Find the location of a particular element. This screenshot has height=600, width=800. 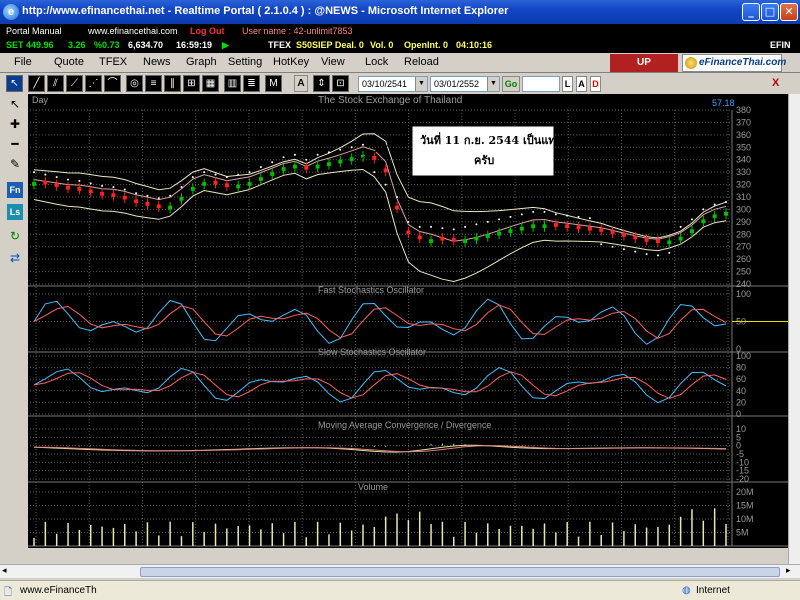

menu-quote: Quote is located at coordinates (69, 62).